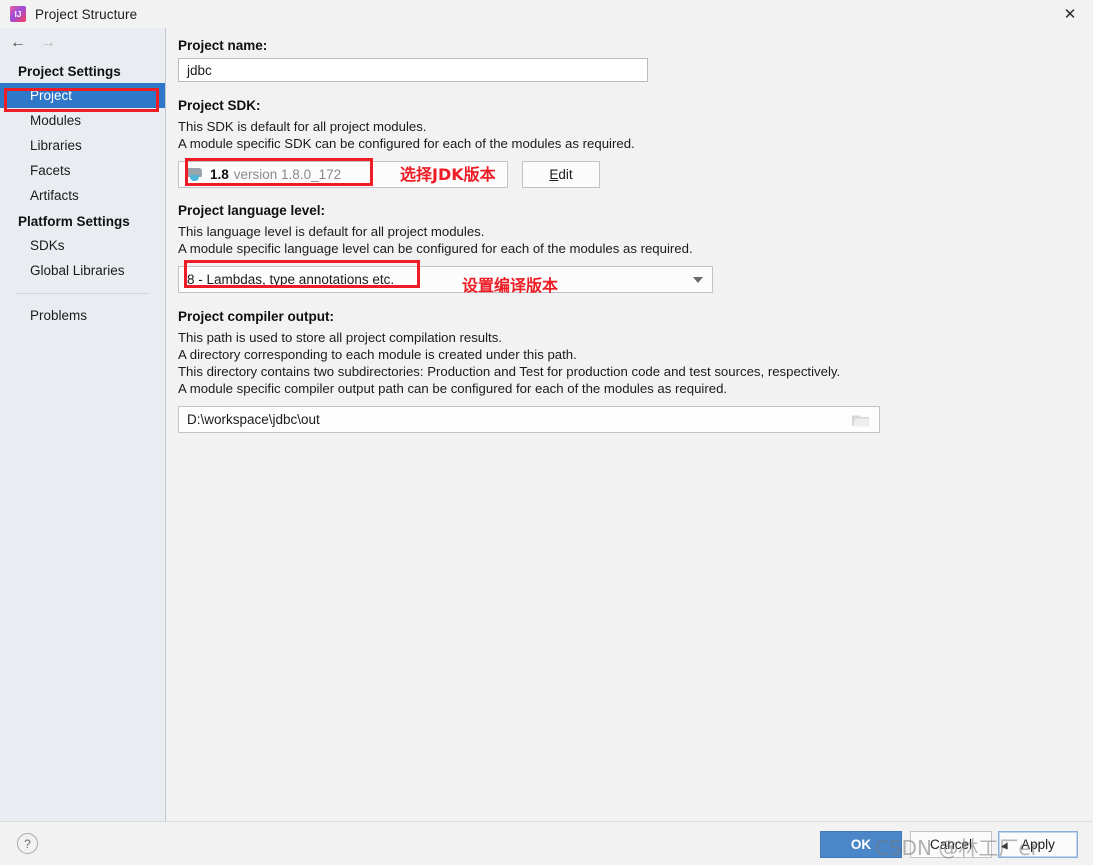  What do you see at coordinates (82, 43) in the screenshot?
I see `nav-arrows: ← →` at bounding box center [82, 43].